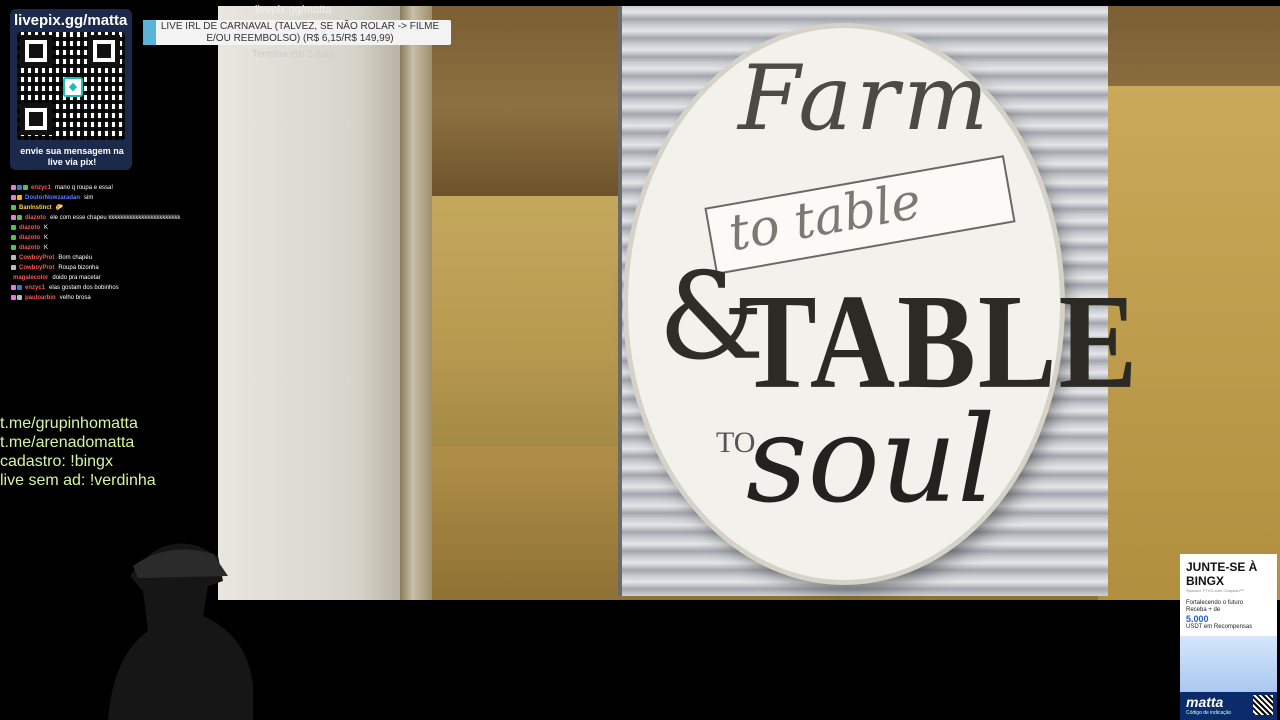 Image resolution: width=1280 pixels, height=720 pixels. I want to click on chat-message: Banlnstinct 🌮, so click(111, 209).